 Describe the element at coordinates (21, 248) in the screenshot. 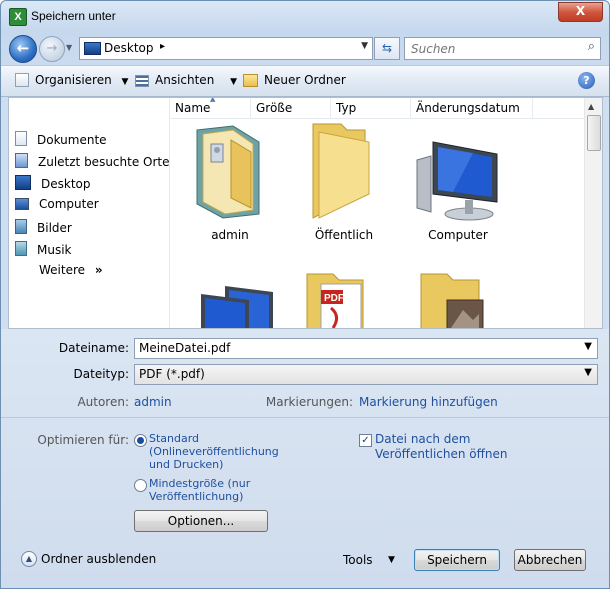

I see `music-icon` at that location.